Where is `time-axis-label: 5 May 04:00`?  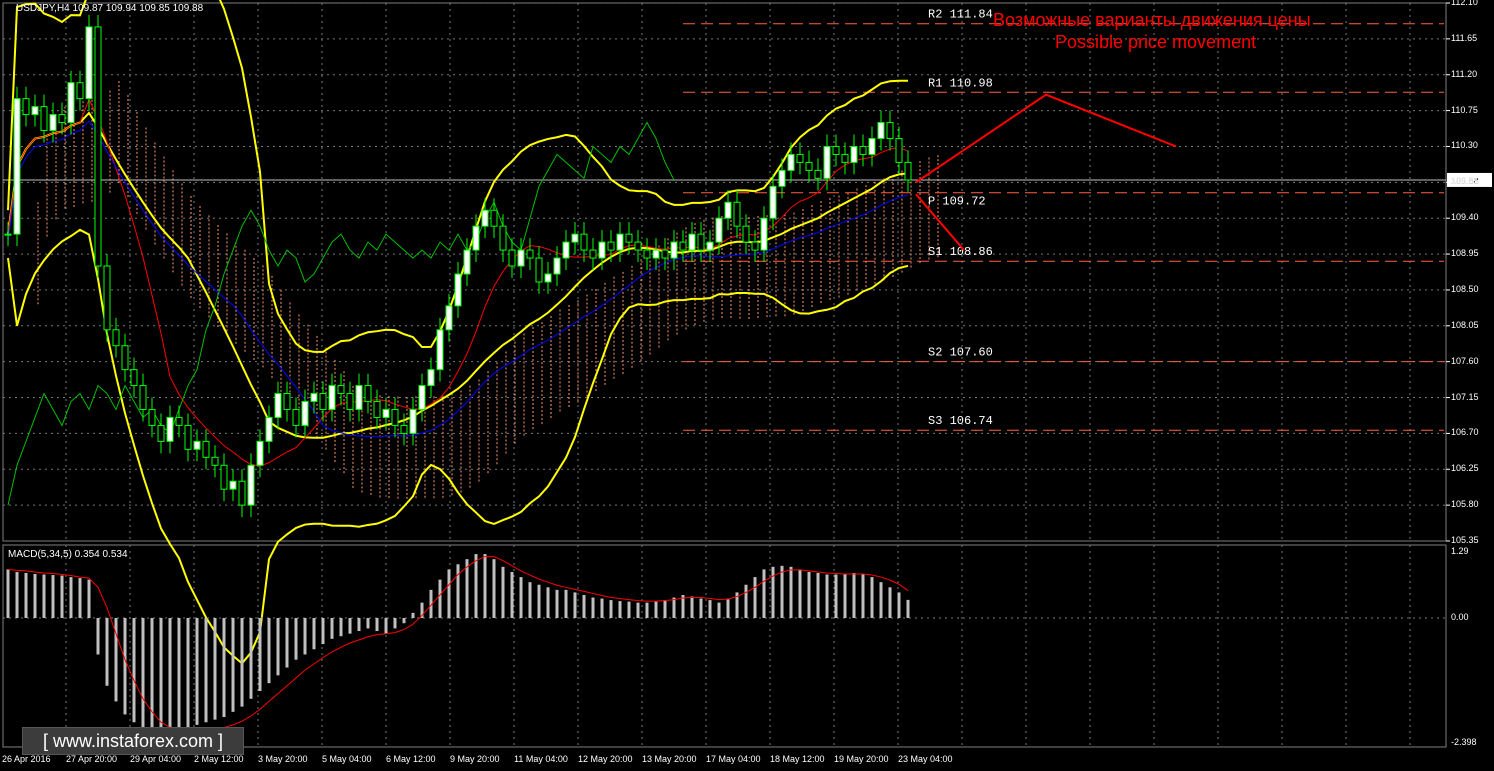
time-axis-label: 5 May 04:00 is located at coordinates (347, 759).